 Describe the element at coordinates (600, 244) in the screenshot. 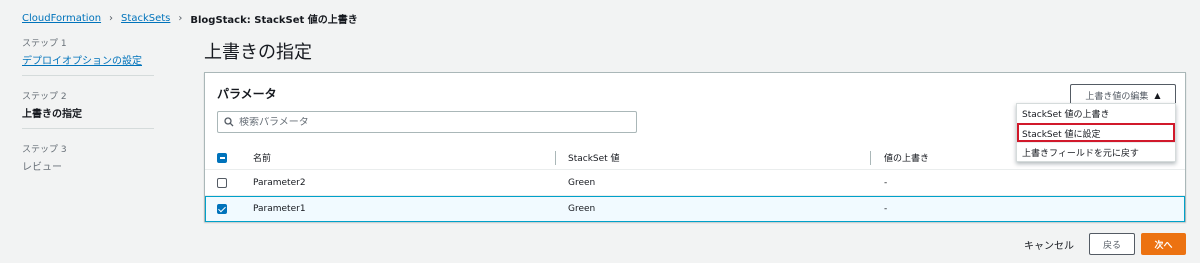

I see `footer-actions: キャンセル 戻る 次へ` at that location.